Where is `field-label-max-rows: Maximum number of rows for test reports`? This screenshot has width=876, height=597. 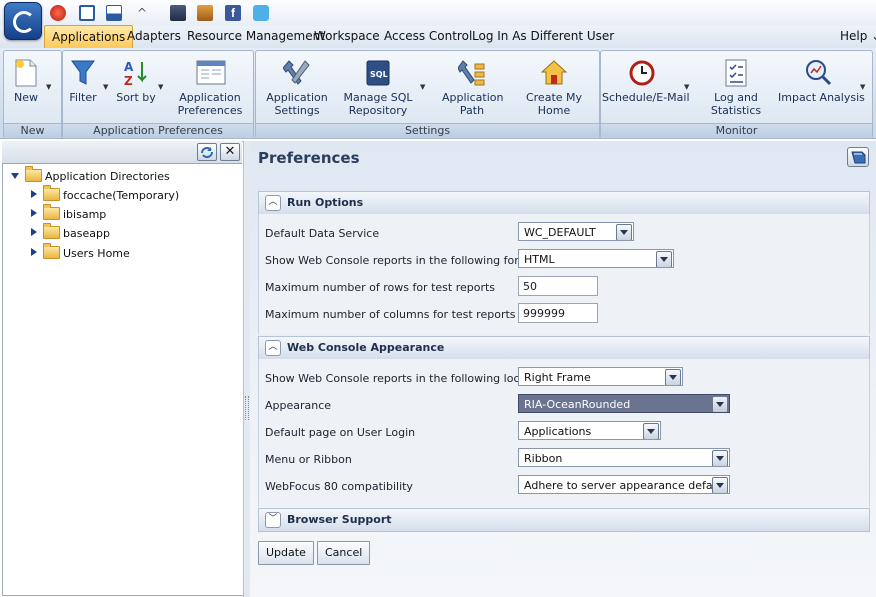
field-label-max-rows: Maximum number of rows for test reports is located at coordinates (380, 287).